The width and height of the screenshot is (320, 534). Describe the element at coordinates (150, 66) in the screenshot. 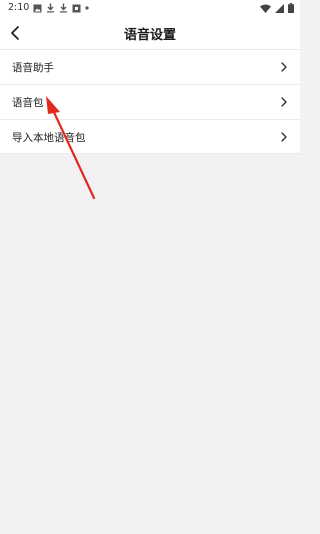

I see `settings-row-voice-assistant: 语音助手` at that location.